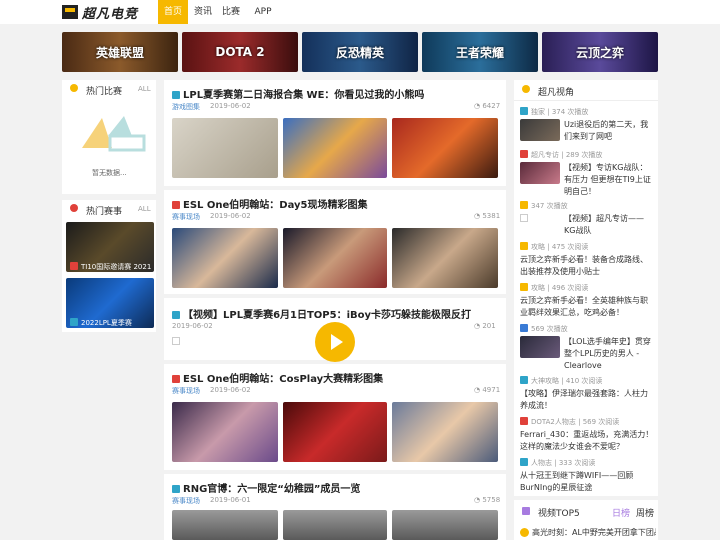 Image resolution: width=720 pixels, height=540 pixels. Describe the element at coordinates (645, 512) in the screenshot. I see `tab-weekly: 周榜` at that location.